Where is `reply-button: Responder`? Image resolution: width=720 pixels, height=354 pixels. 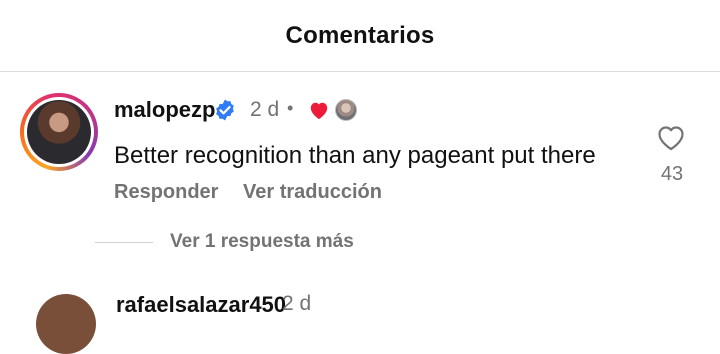 reply-button: Responder is located at coordinates (166, 192).